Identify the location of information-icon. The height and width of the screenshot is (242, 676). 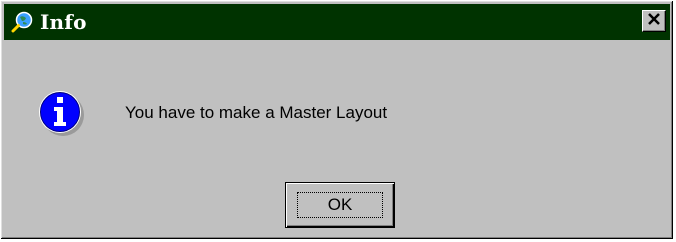
(61, 113).